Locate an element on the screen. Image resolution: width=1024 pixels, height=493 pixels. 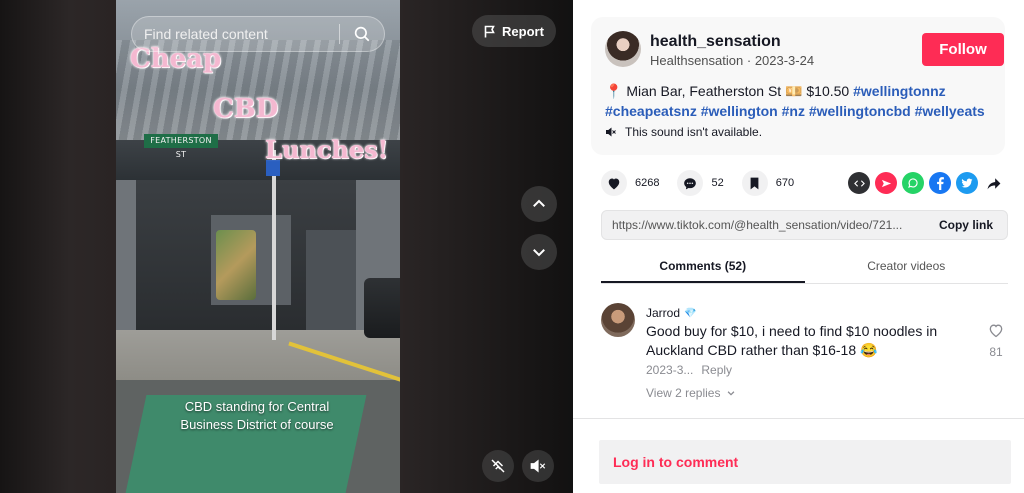
diamond-badge-icon: 💎 is located at coordinates (690, 313).